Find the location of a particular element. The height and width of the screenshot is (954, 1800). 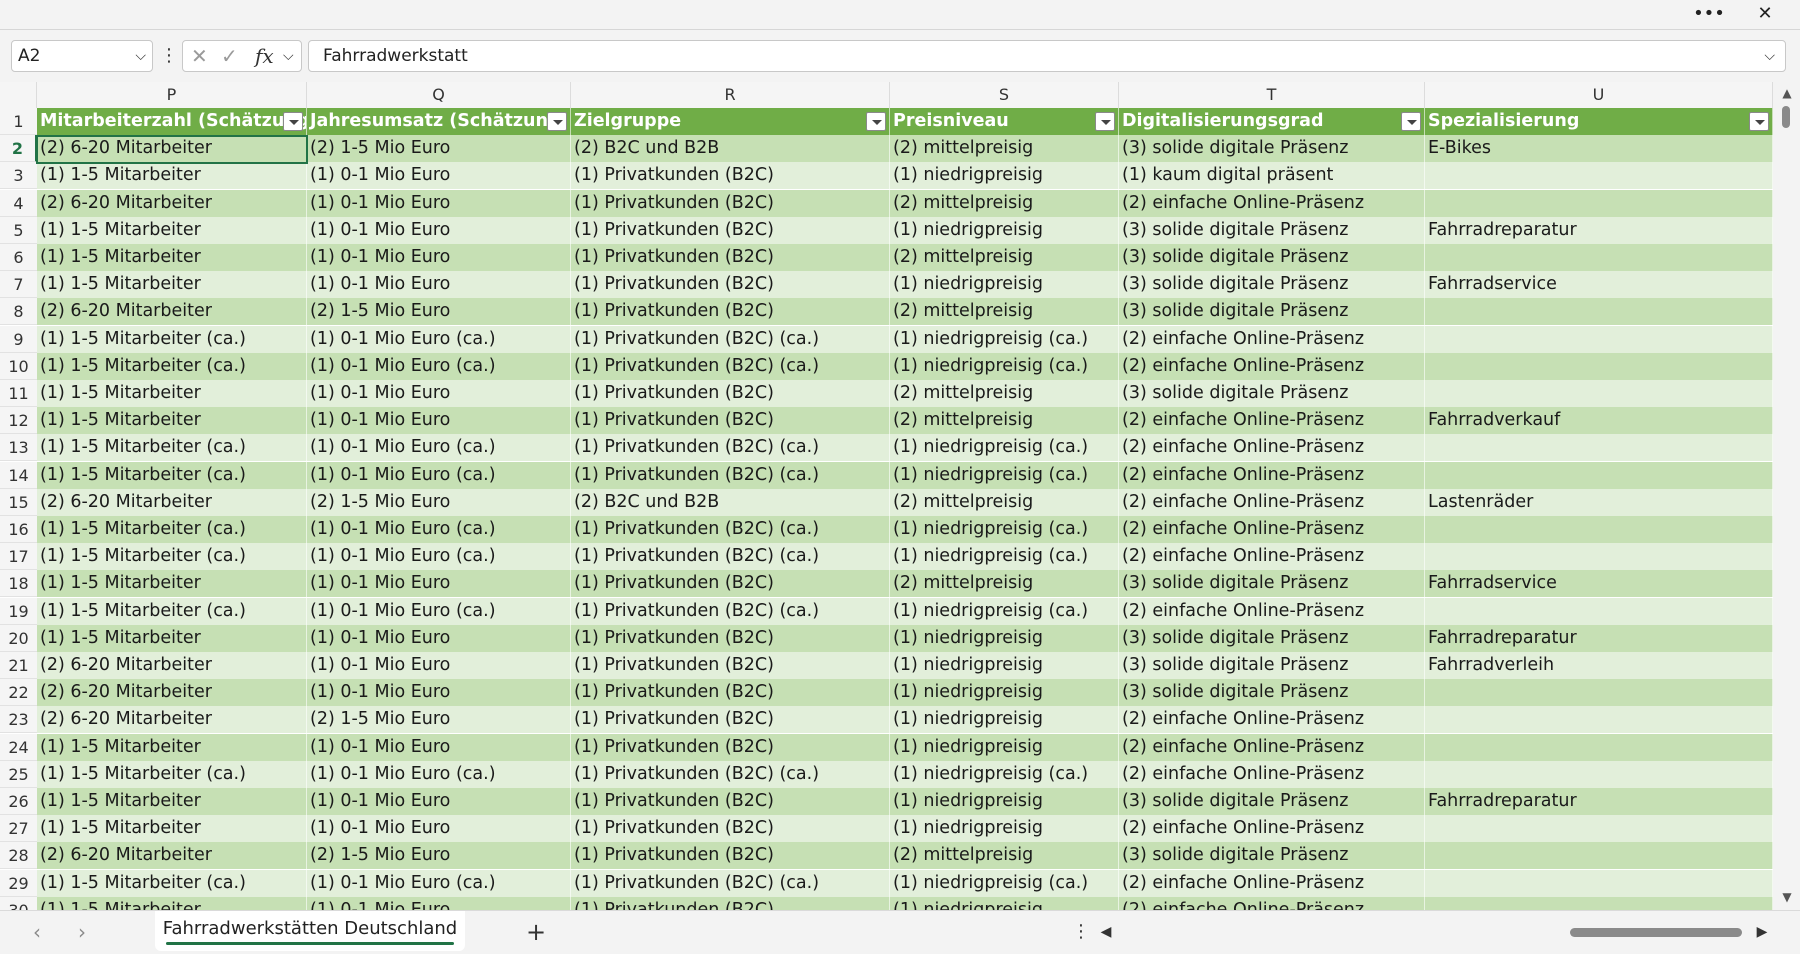

cell-u: Fahrradservice is located at coordinates (1599, 584).